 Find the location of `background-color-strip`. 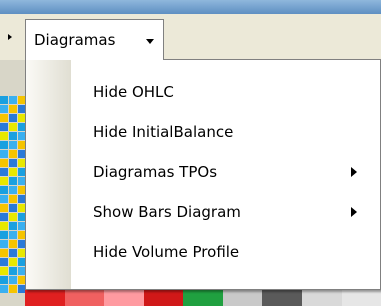

background-color-strip is located at coordinates (203, 298).